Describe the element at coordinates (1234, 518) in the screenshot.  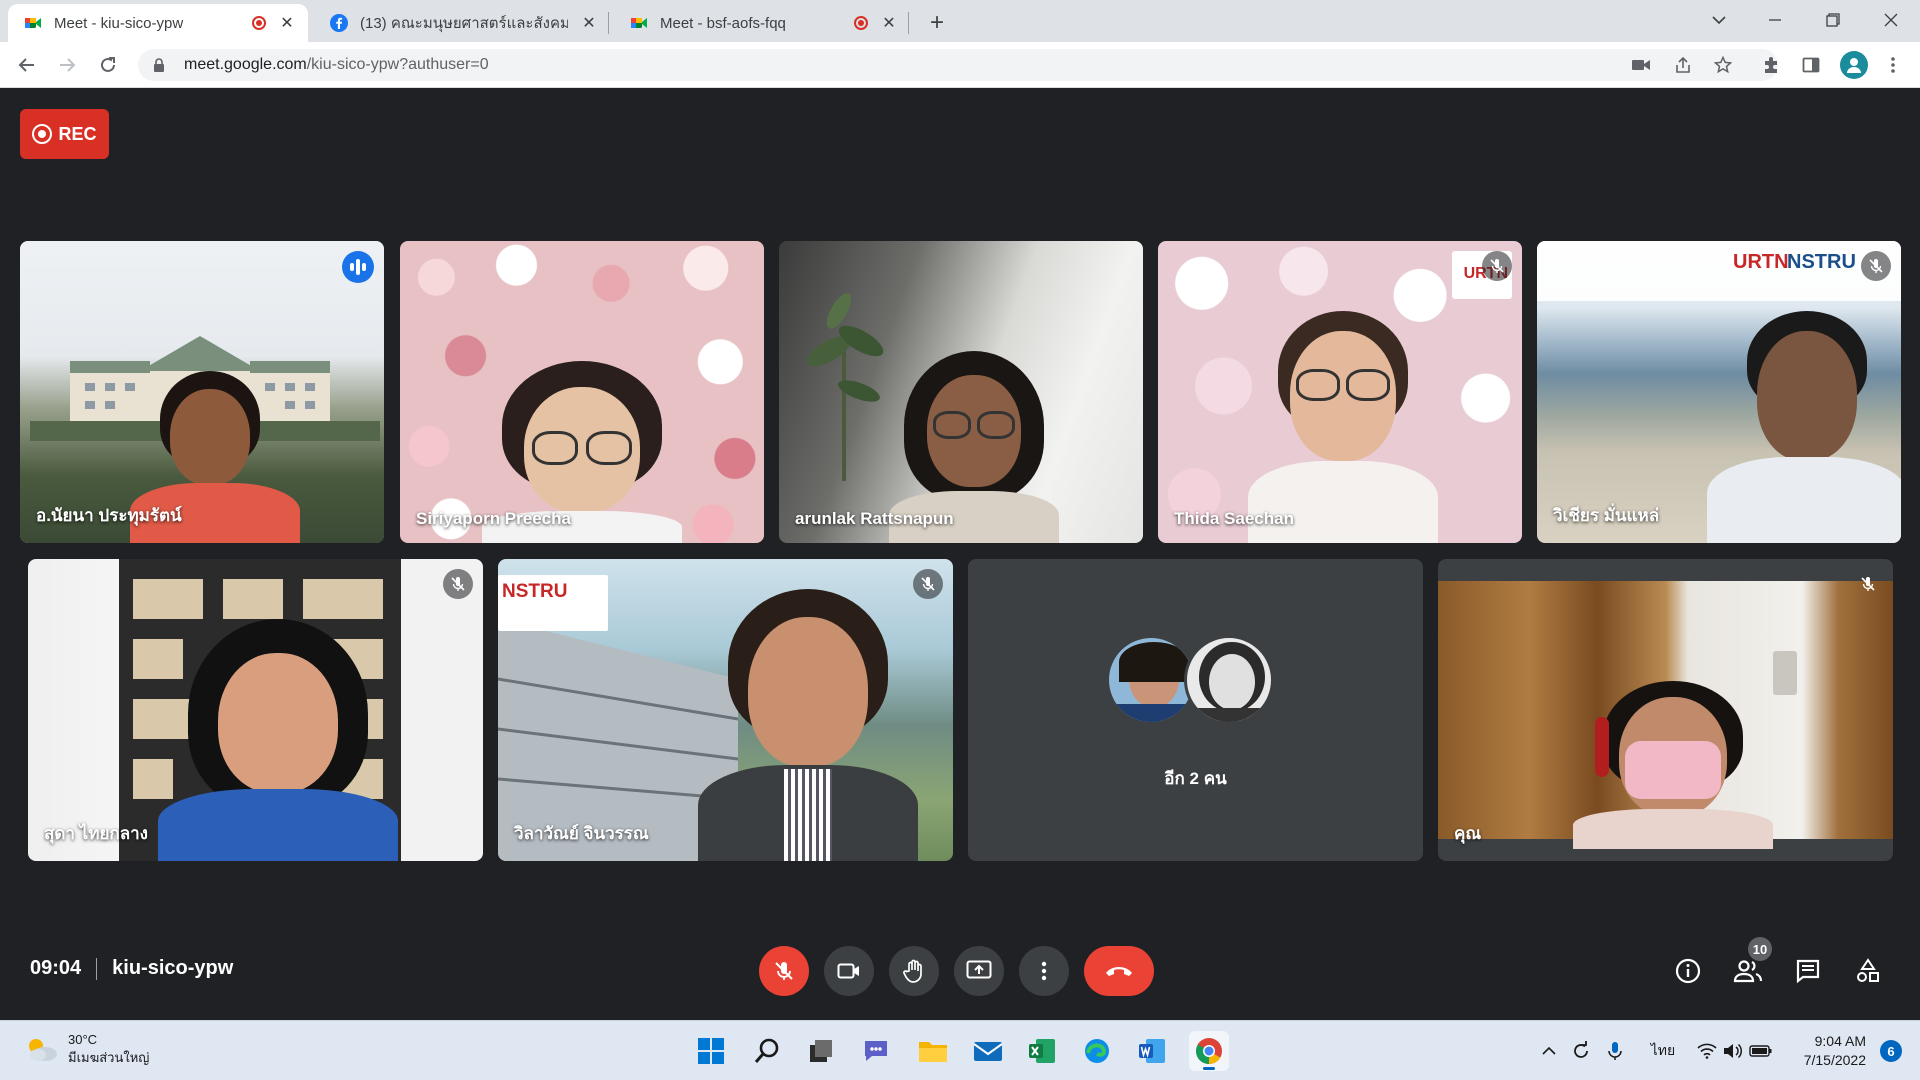
I see `participant-name: Thida Saechan` at that location.